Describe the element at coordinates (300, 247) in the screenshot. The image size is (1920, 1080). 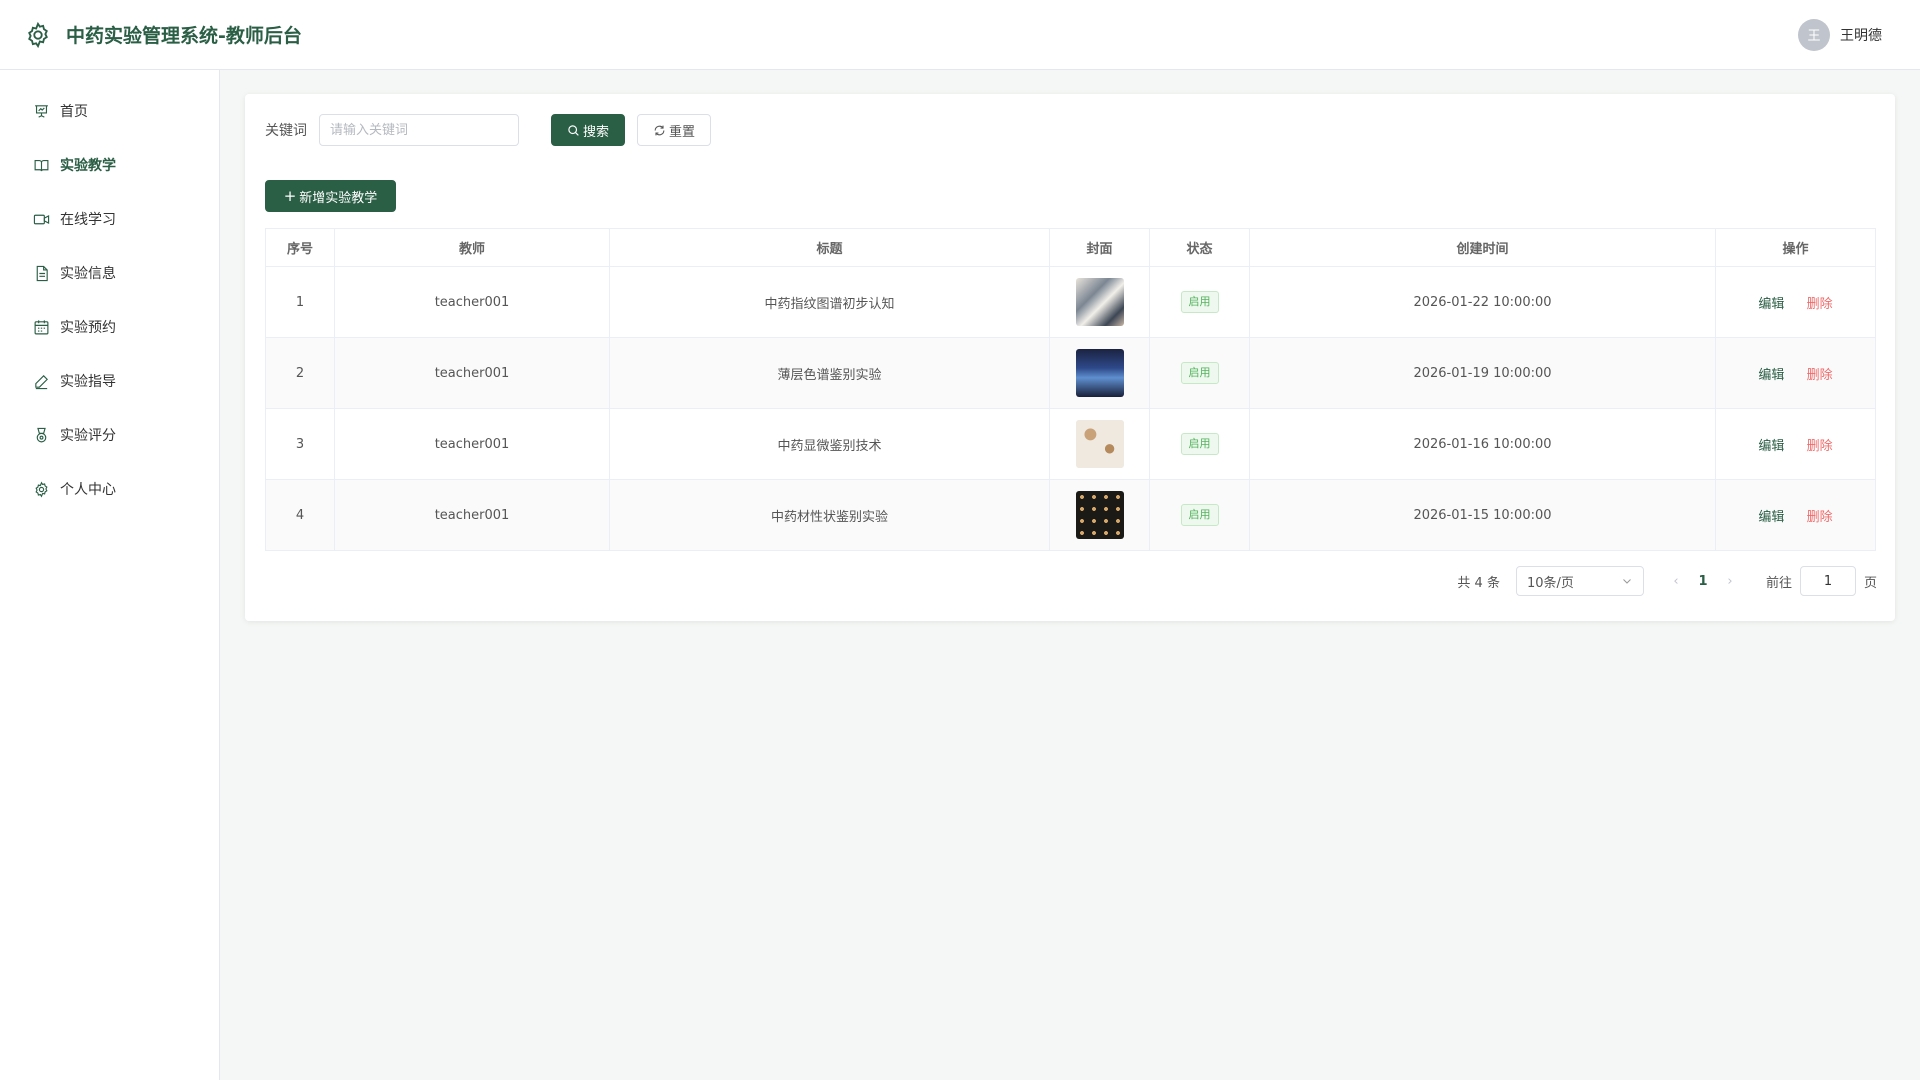
I see `column-header: 序号` at that location.